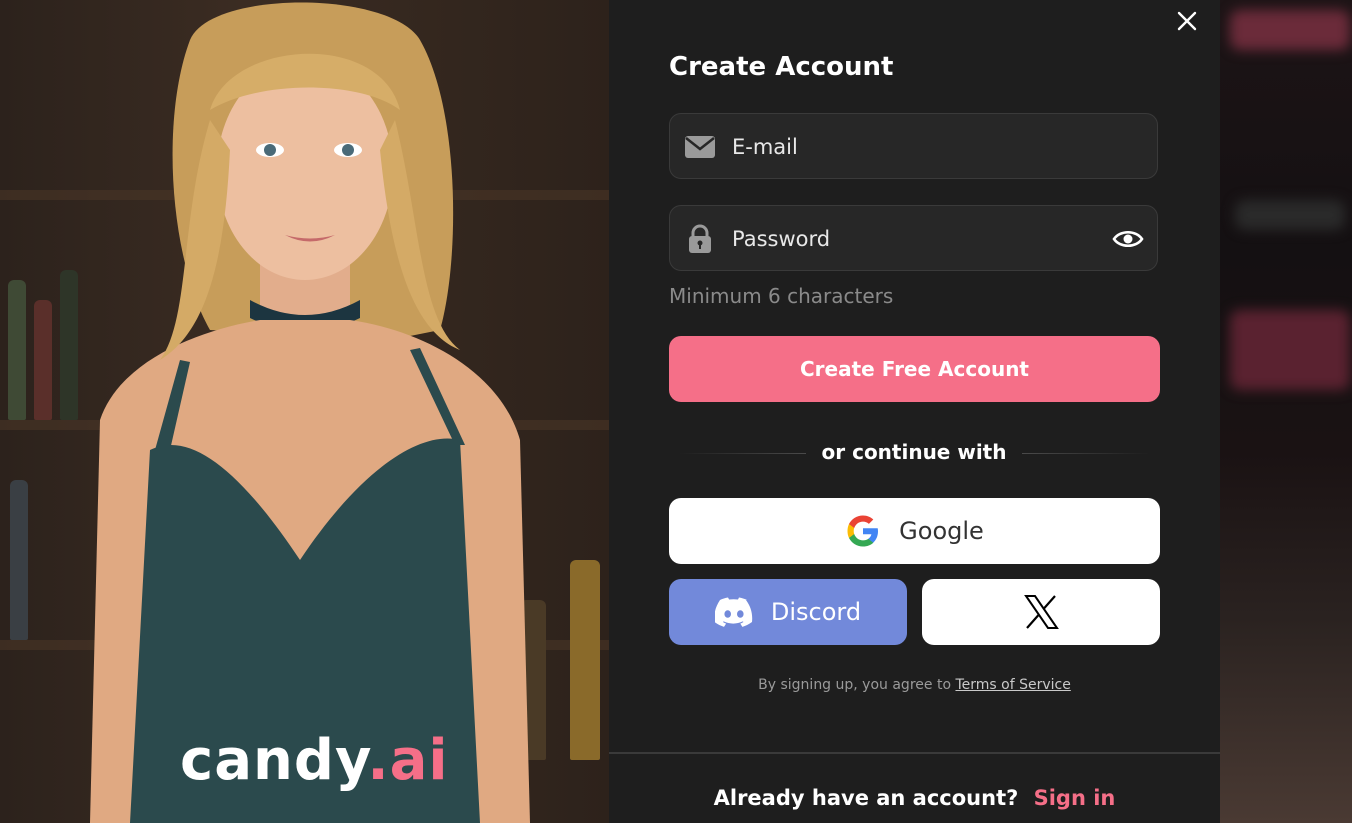  Describe the element at coordinates (1286, 411) in the screenshot. I see `background-page-blurred` at that location.